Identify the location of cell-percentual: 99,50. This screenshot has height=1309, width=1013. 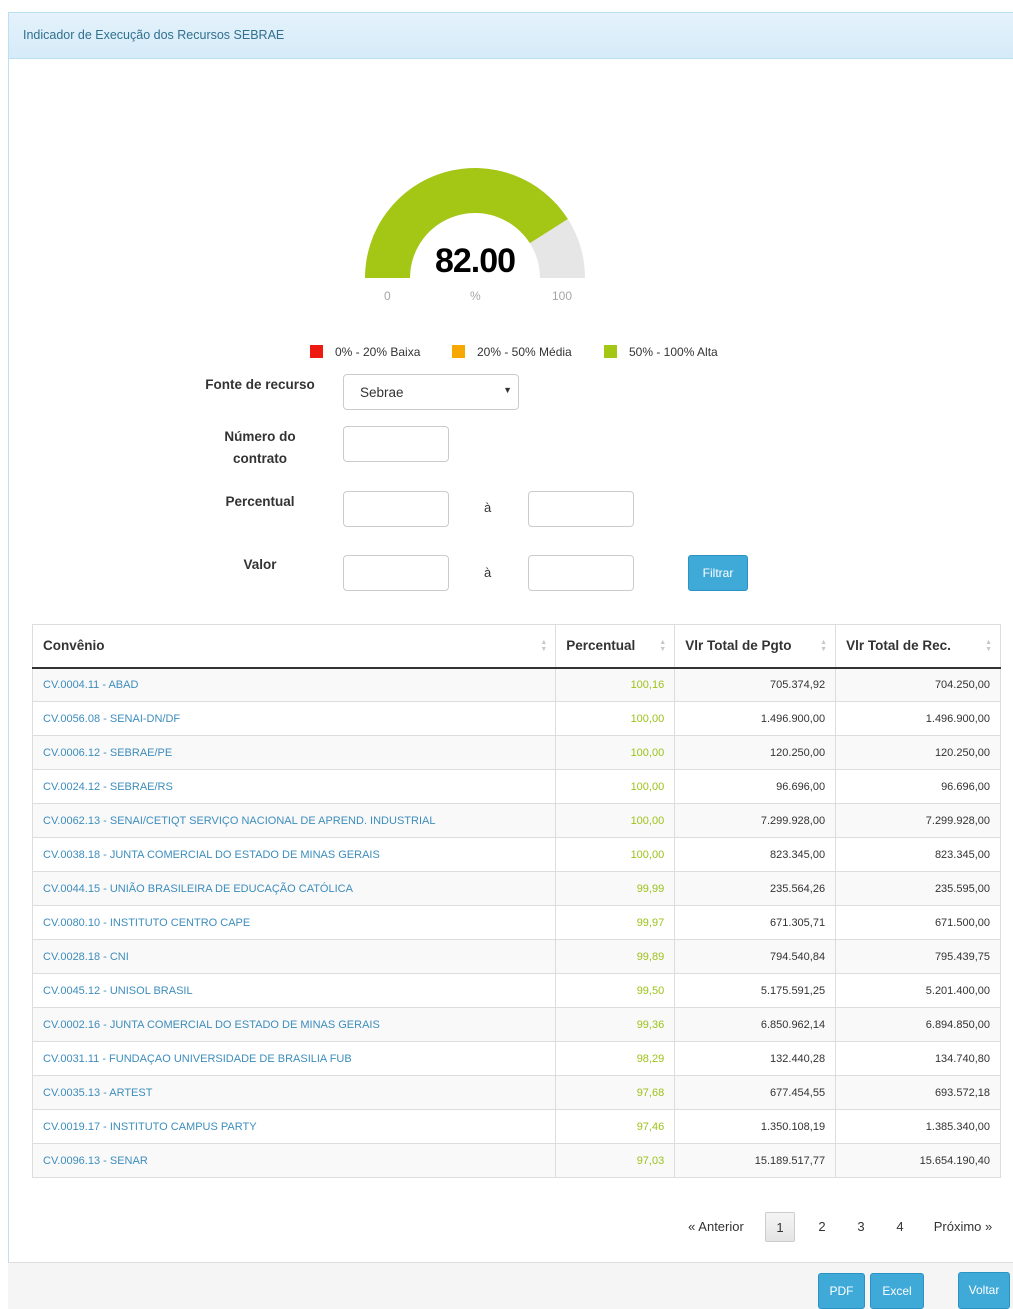
(615, 990).